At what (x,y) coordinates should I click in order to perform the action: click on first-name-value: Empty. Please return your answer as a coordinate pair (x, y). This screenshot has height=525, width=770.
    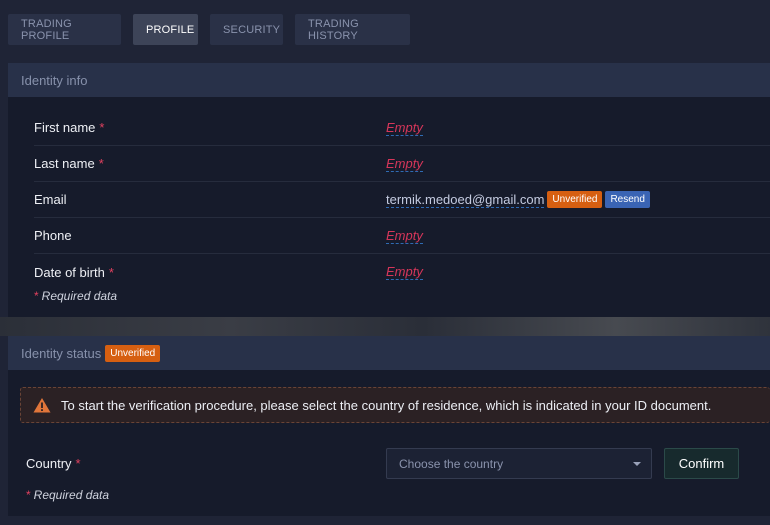
    Looking at the image, I should click on (404, 128).